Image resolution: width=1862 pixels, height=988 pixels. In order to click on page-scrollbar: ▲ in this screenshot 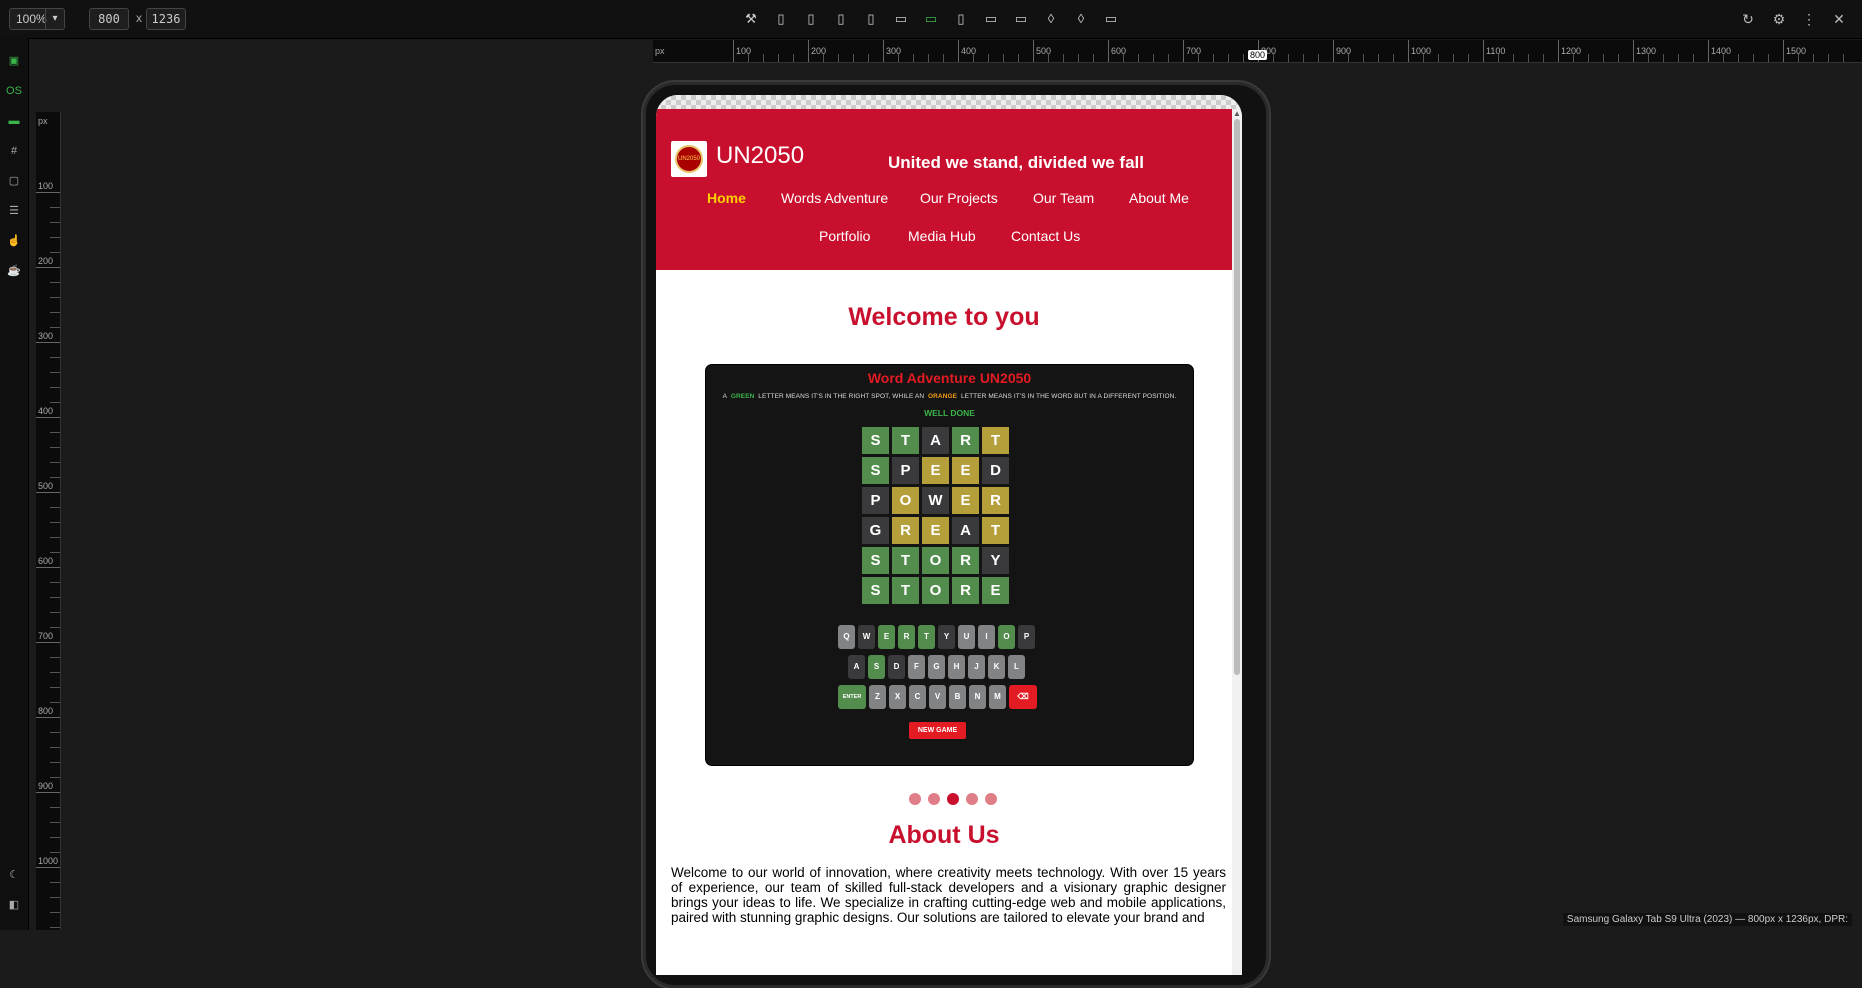, I will do `click(1237, 542)`.